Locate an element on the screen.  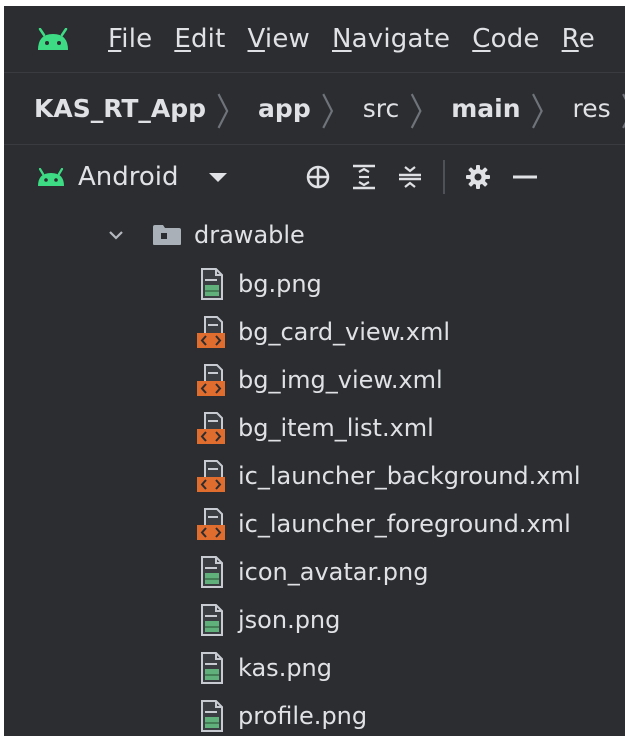
tree-file-label: ic_launcher_foreground.xml is located at coordinates (404, 524).